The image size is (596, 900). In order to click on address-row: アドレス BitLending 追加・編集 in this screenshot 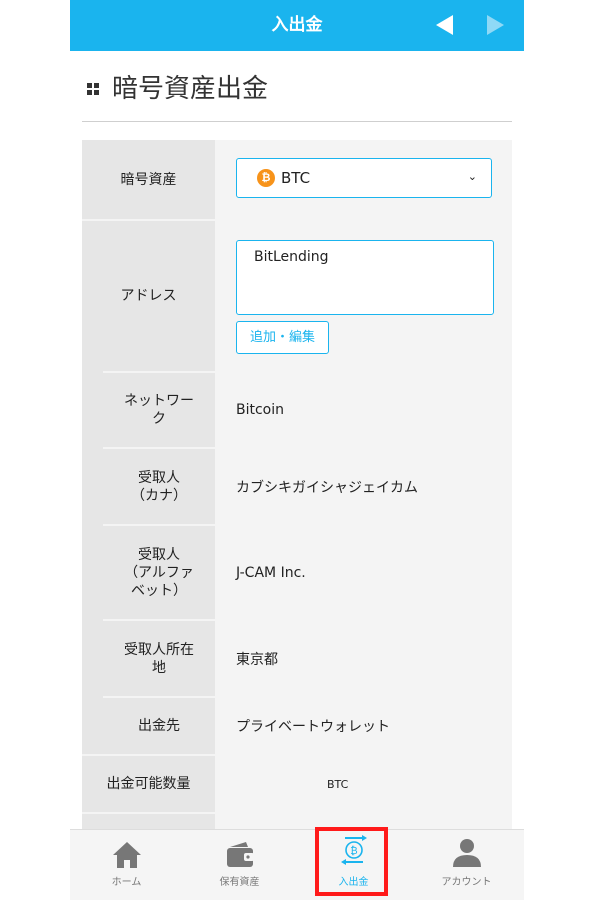, I will do `click(297, 296)`.